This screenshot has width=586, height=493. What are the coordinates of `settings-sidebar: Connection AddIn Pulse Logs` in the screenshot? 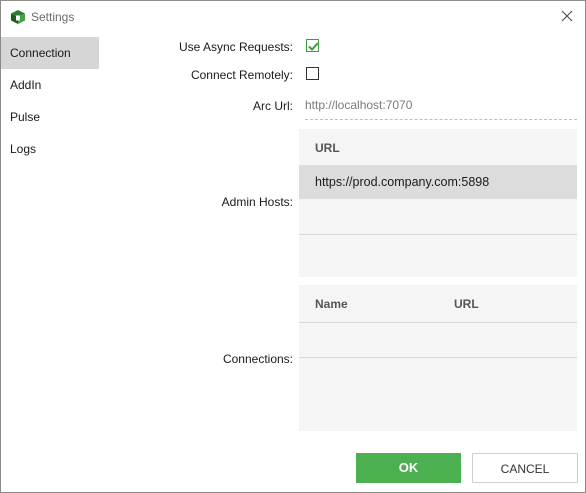 It's located at (50, 101).